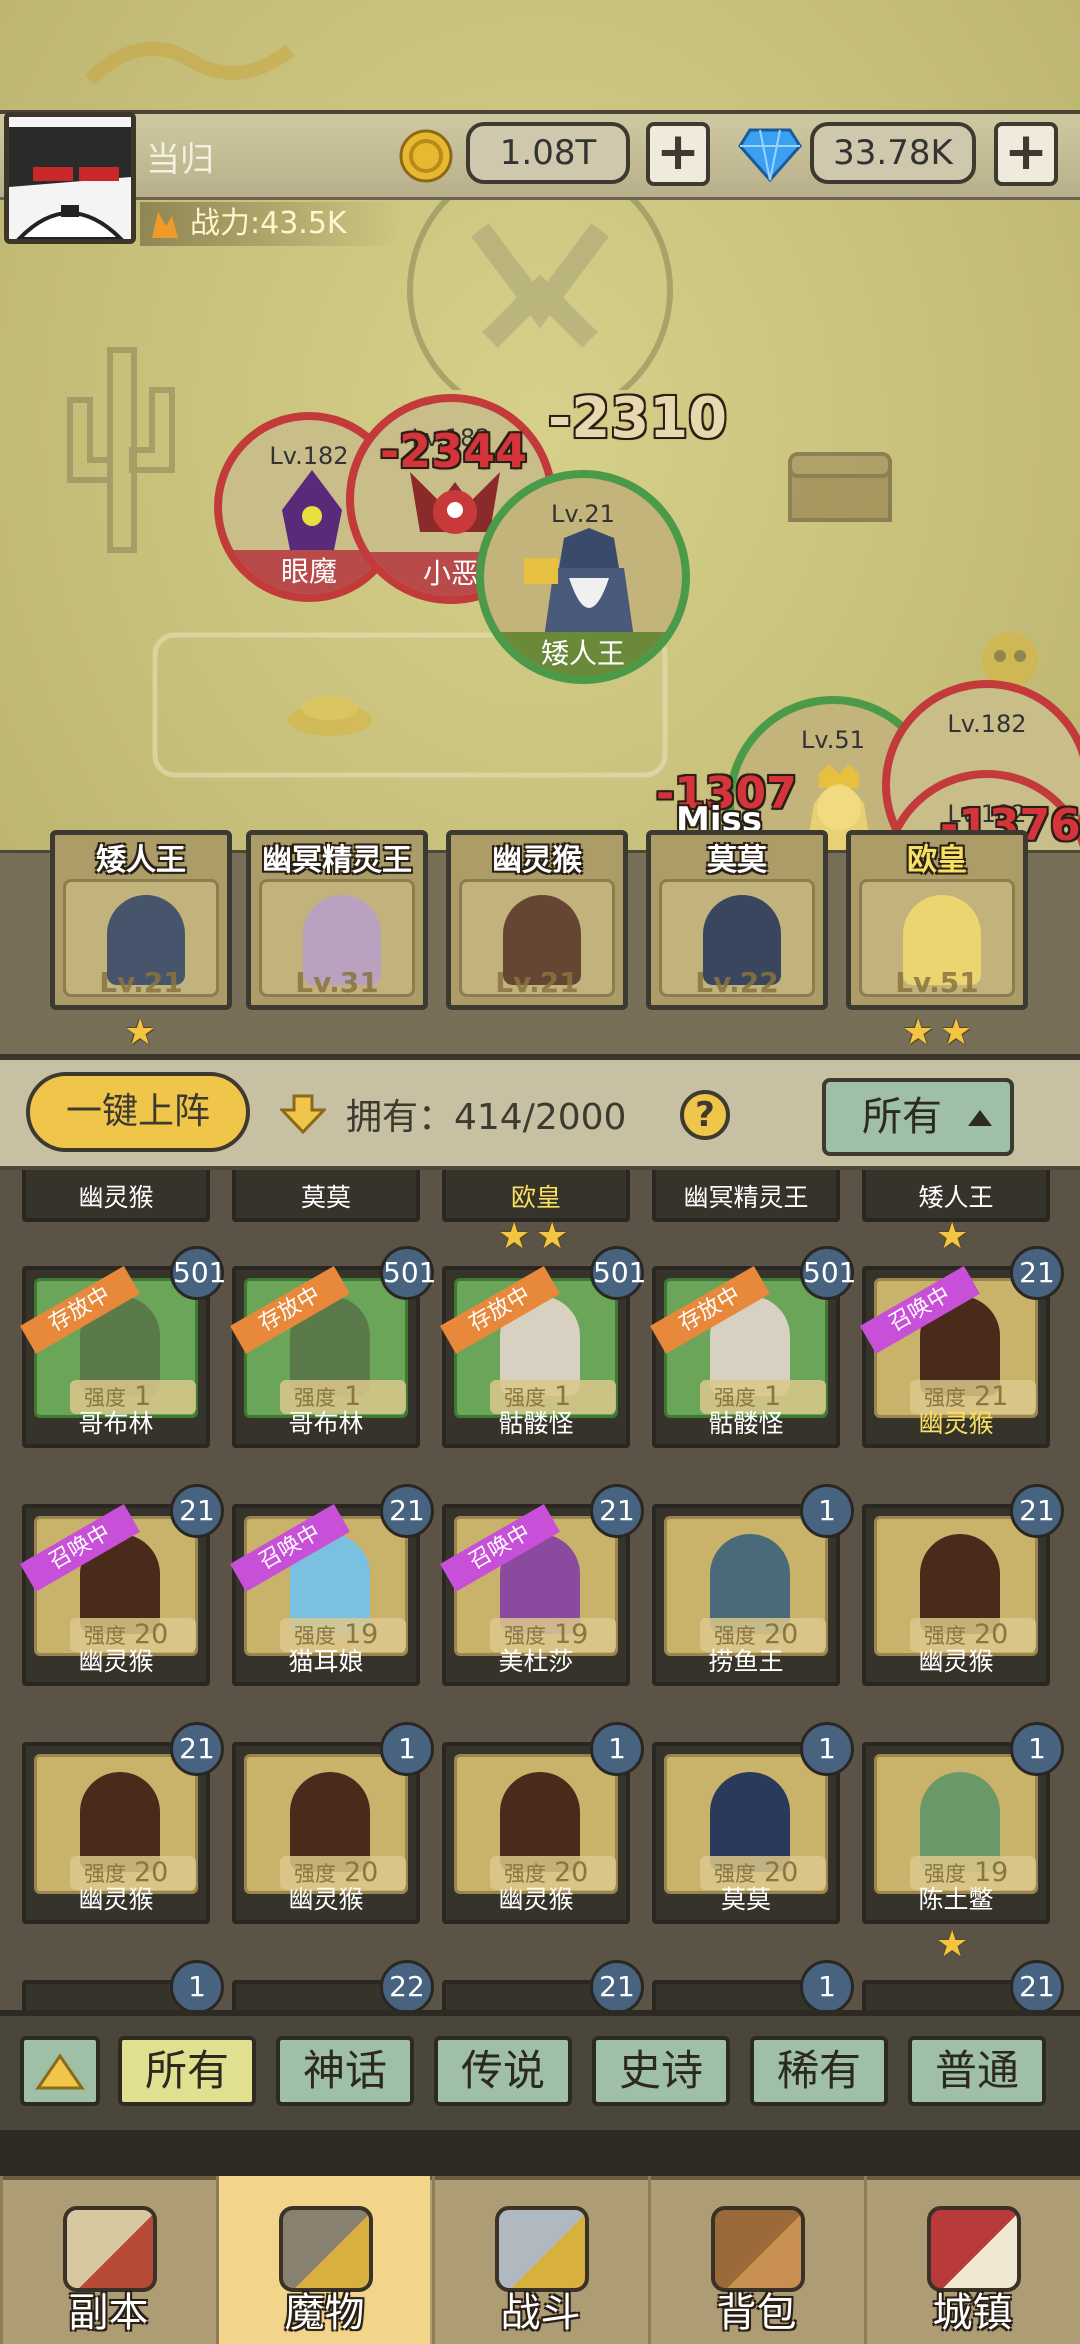 The height and width of the screenshot is (2344, 1080). I want to click on monster-name: 欧皇, so click(535, 1197).